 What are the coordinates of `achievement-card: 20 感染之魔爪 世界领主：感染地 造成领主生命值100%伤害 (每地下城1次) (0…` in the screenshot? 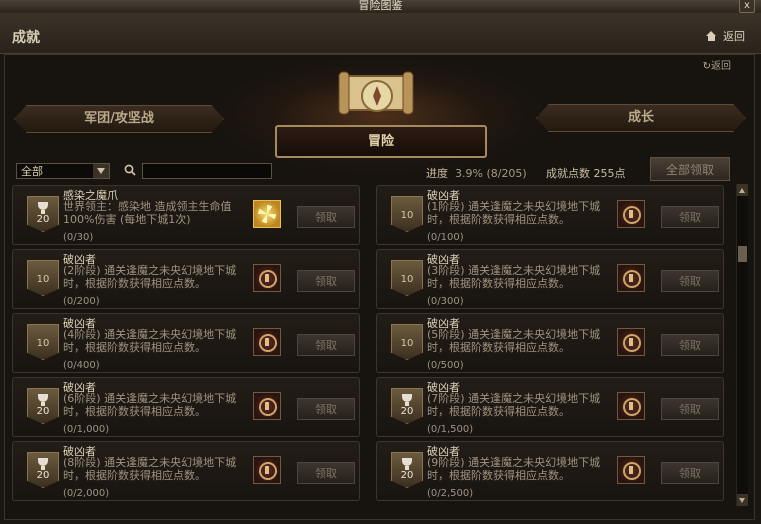 It's located at (186, 215).